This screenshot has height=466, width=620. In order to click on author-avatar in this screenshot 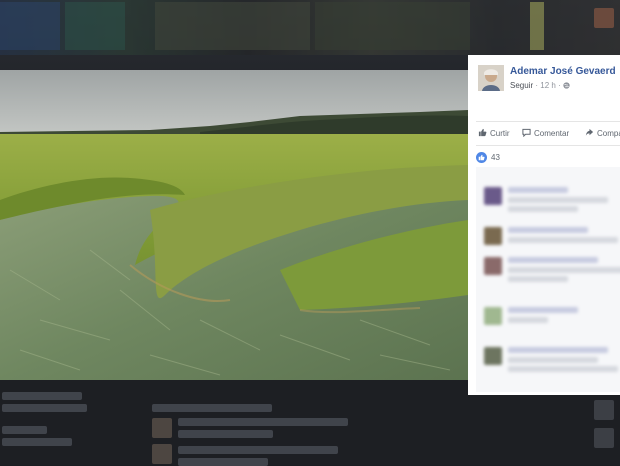, I will do `click(491, 78)`.